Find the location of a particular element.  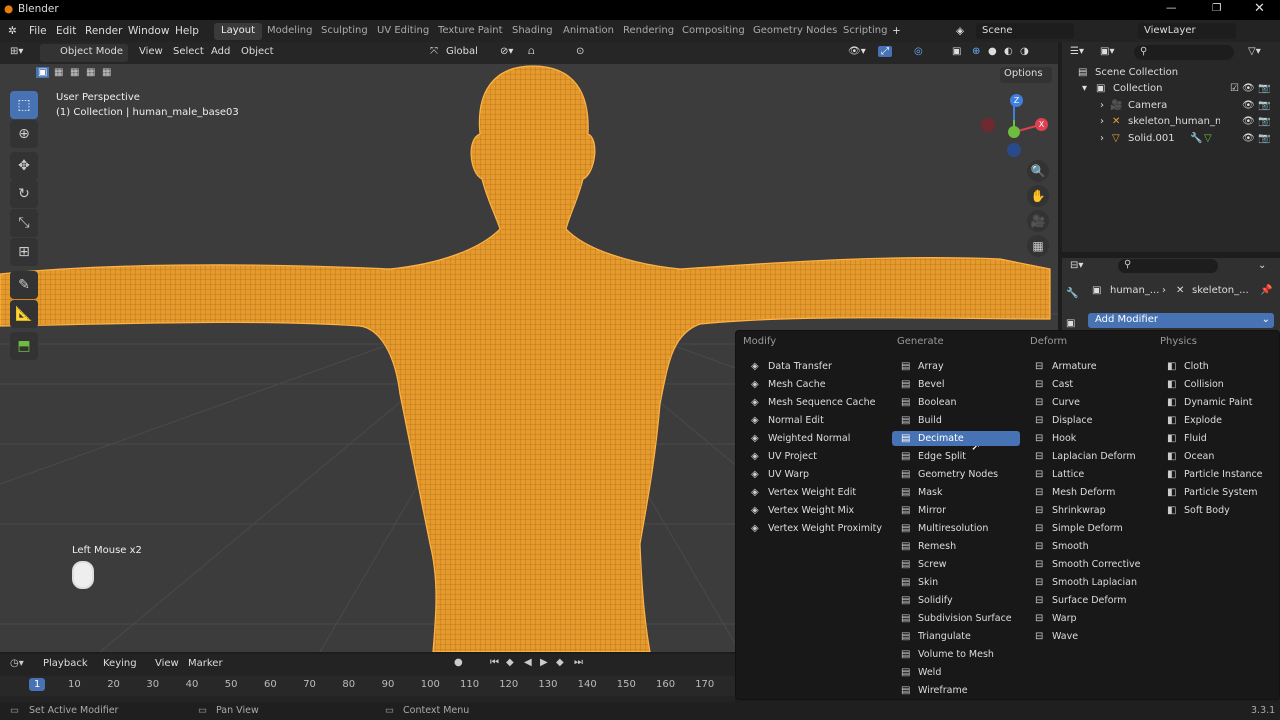

modifier-item-smooth: ⊟ Smooth is located at coordinates (1057, 546).